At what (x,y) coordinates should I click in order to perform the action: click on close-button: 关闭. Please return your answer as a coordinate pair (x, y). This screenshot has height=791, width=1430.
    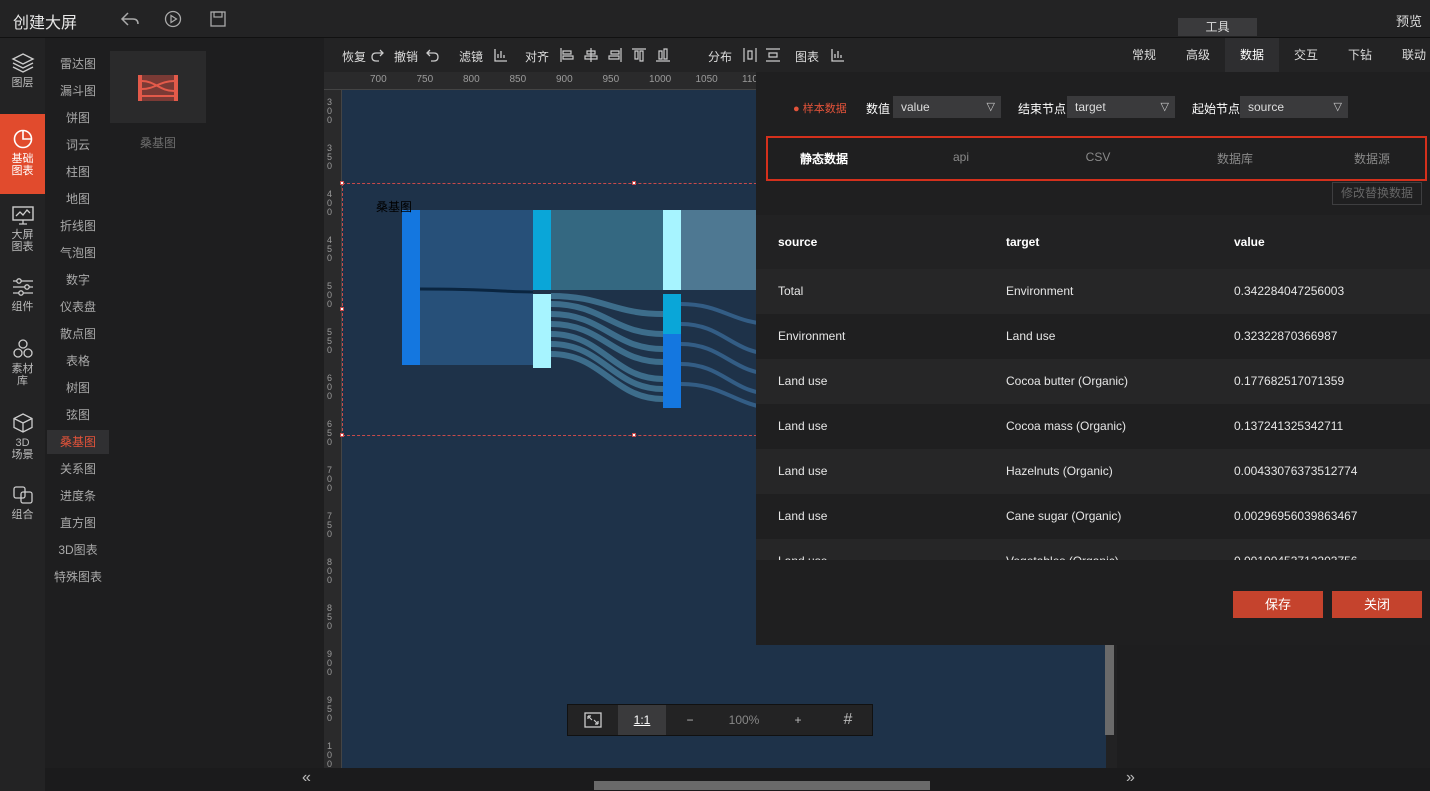
    Looking at the image, I should click on (1377, 604).